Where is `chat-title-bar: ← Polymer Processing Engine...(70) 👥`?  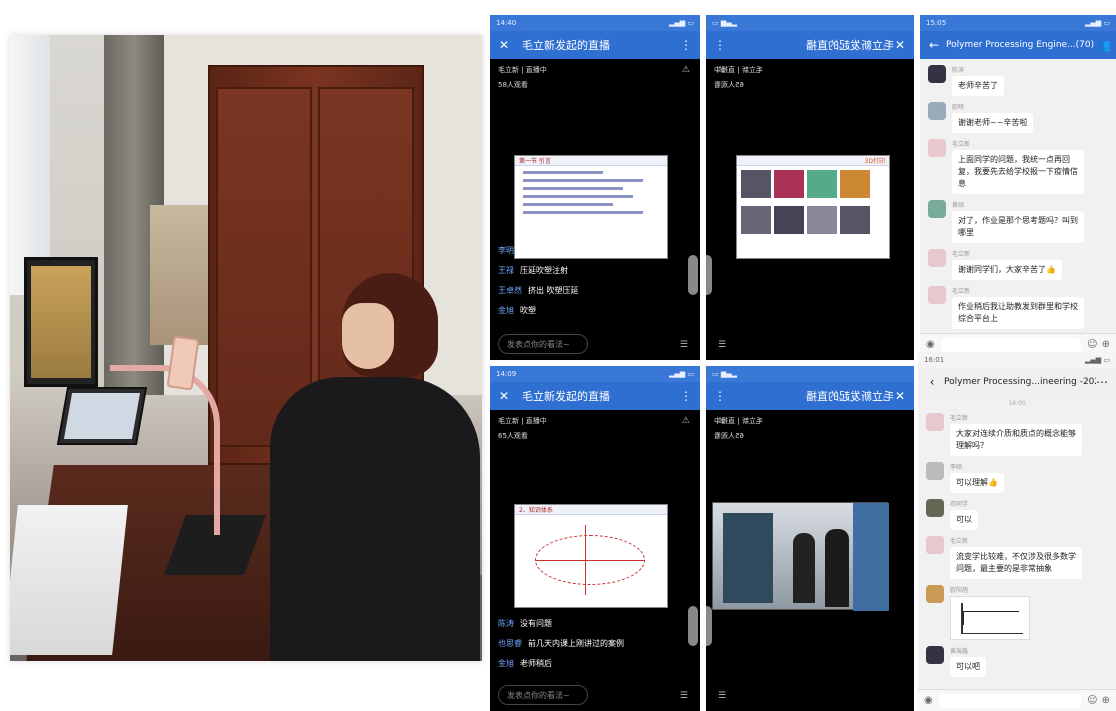 chat-title-bar: ← Polymer Processing Engine...(70) 👥 is located at coordinates (1018, 45).